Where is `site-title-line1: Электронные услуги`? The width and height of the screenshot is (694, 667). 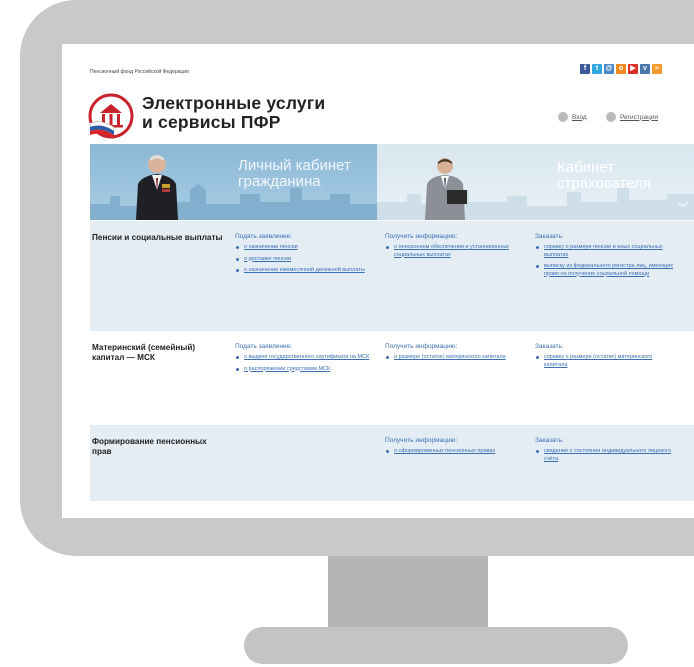
site-title-line1: Электронные услуги is located at coordinates (234, 103).